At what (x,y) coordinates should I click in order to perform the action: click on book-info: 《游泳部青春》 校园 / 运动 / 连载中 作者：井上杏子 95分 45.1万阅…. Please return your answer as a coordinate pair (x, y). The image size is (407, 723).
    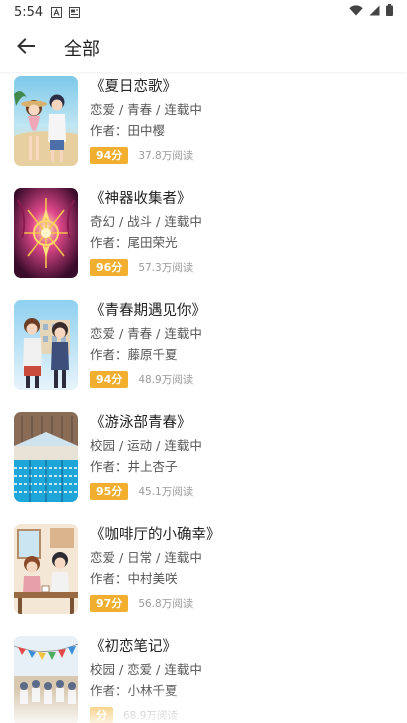
    Looking at the image, I should click on (240, 456).